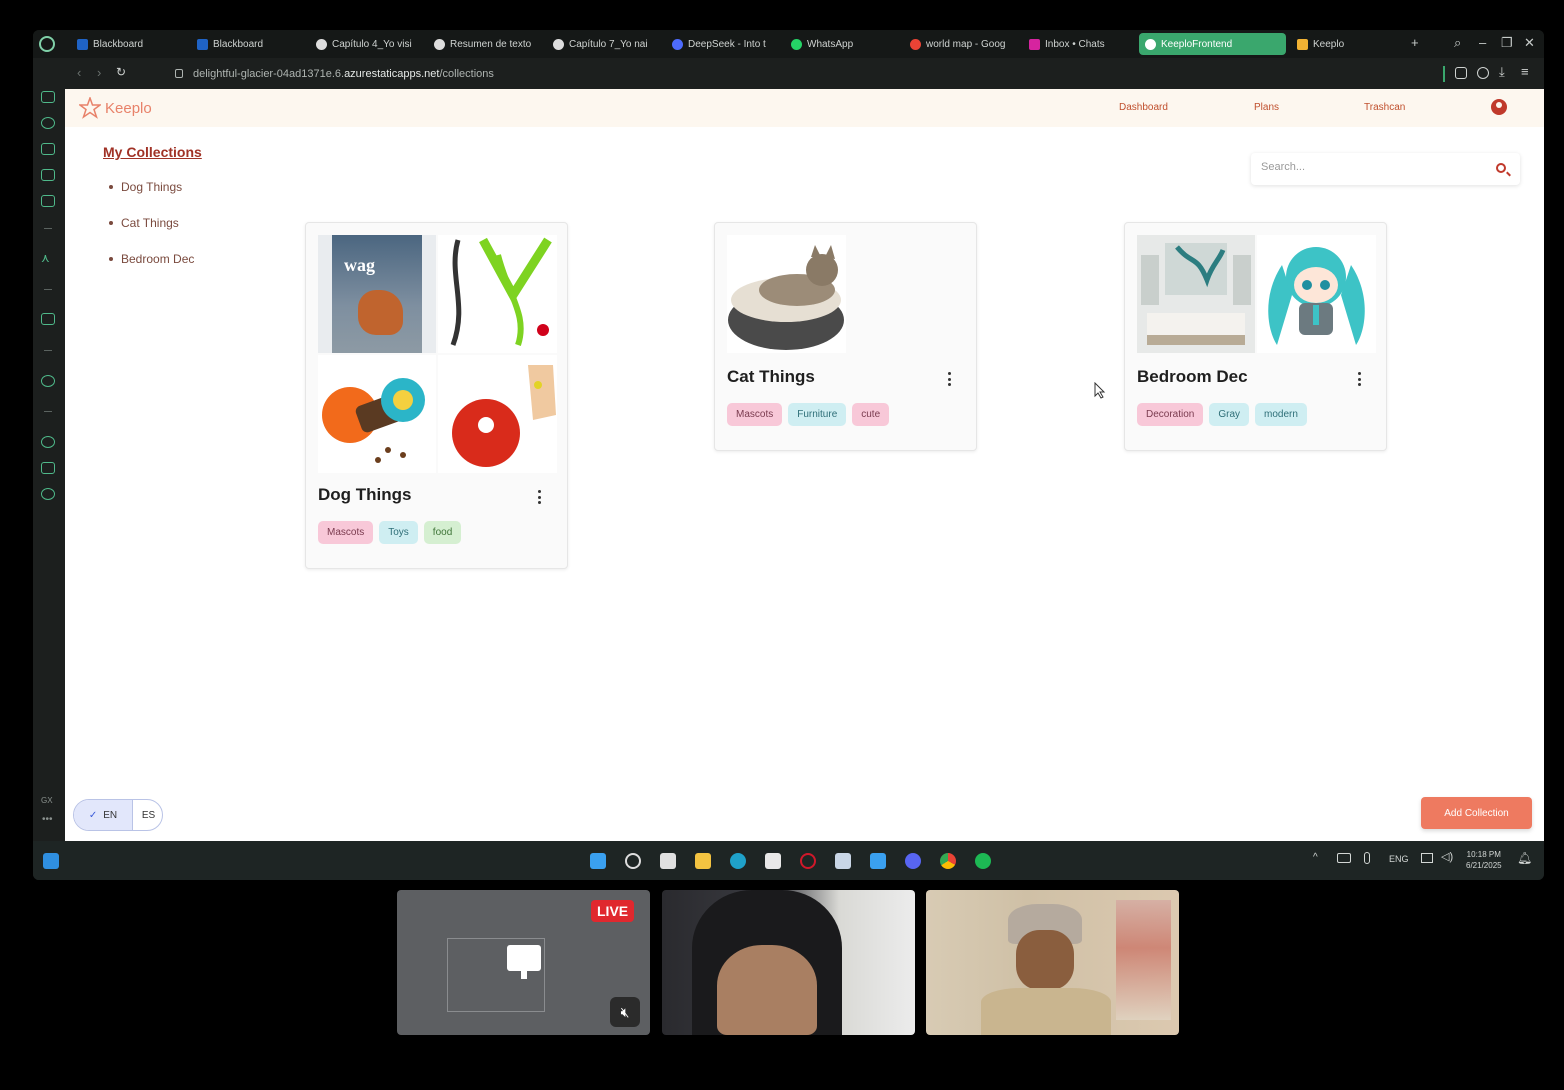  I want to click on dog-magazine-image: wag, so click(377, 294).